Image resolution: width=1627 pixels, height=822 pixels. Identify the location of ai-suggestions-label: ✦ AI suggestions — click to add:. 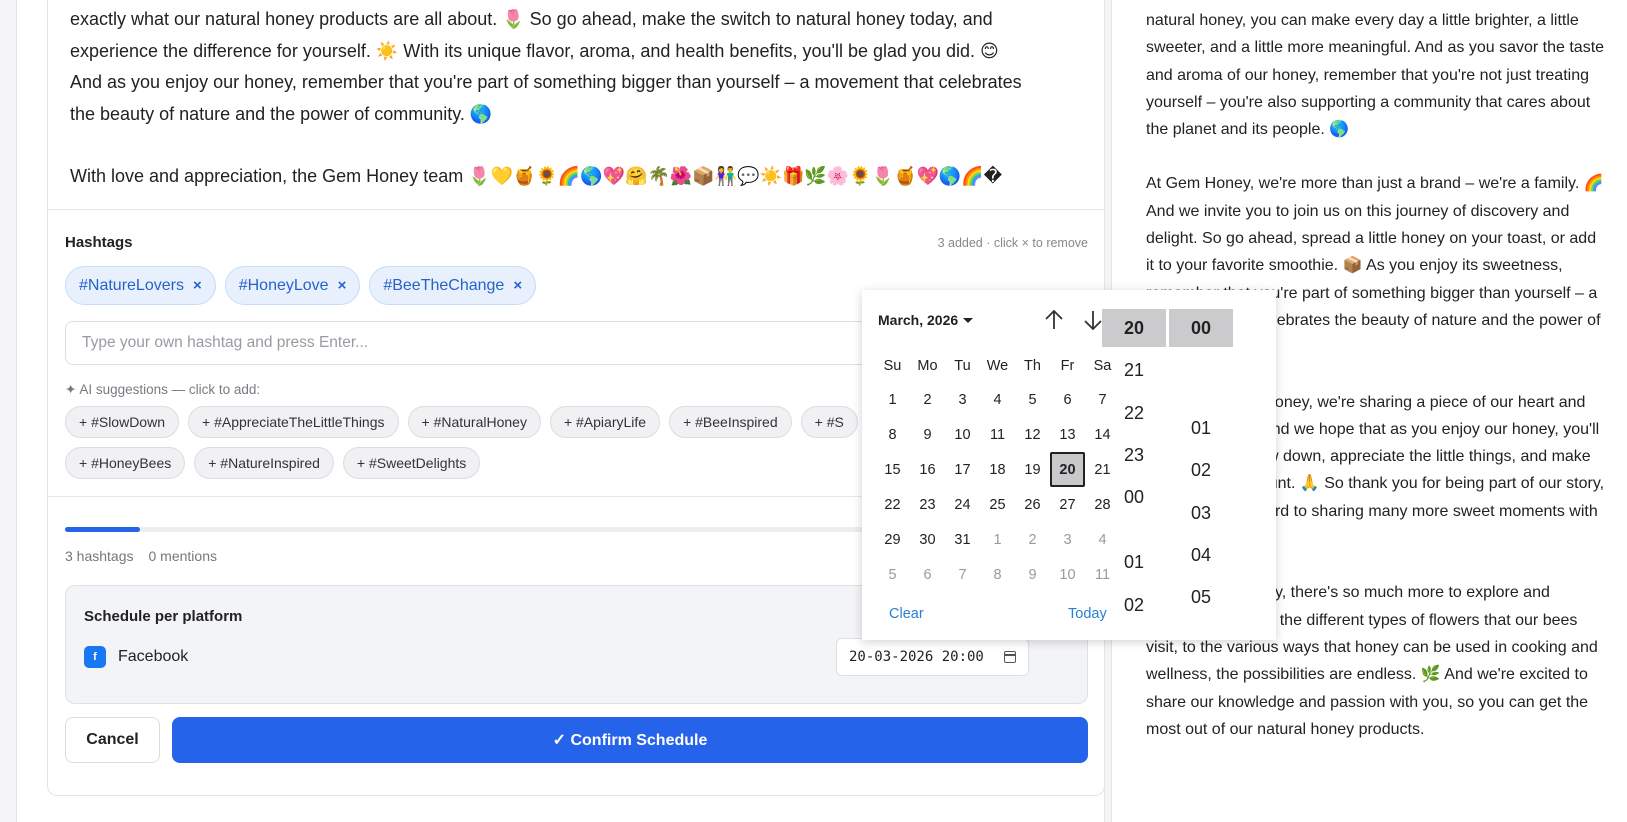
(163, 389).